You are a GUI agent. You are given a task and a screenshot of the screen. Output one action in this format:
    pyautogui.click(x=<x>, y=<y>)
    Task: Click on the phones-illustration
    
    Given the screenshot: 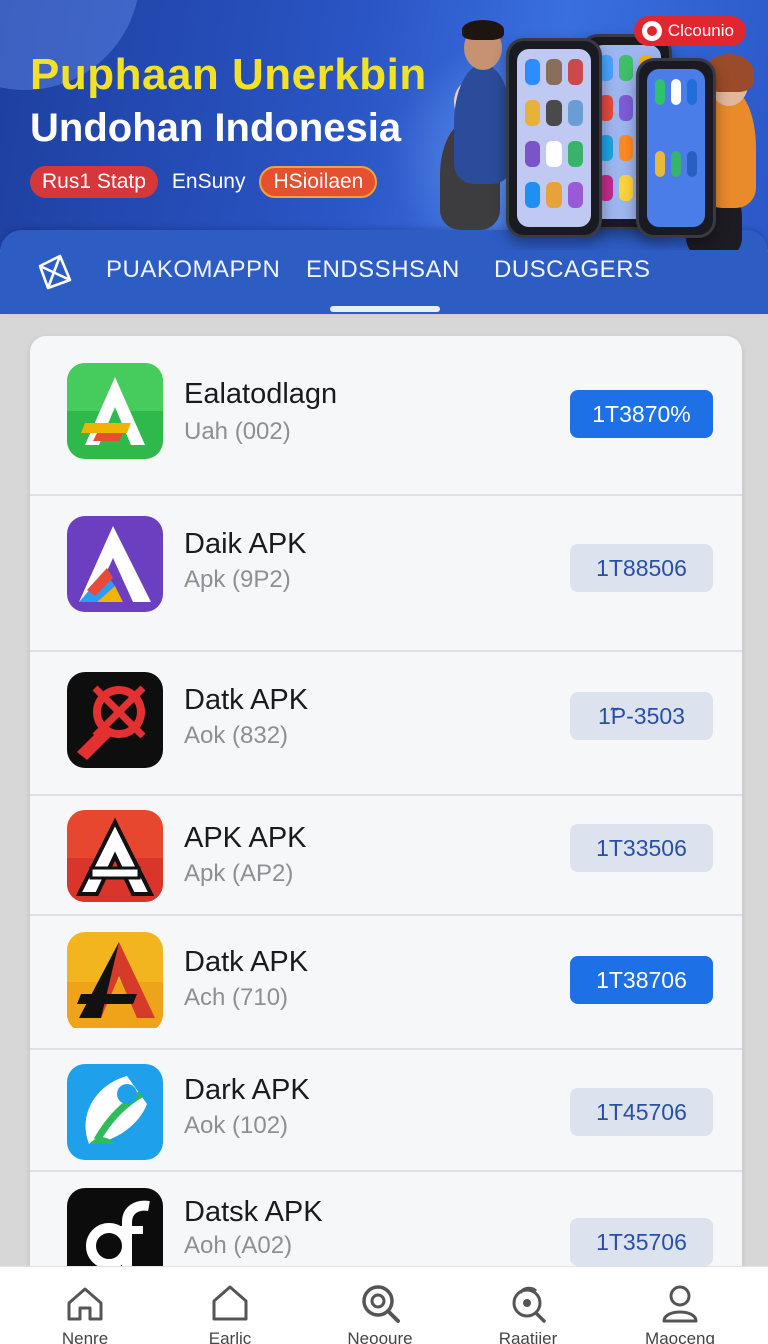 What is the action you would take?
    pyautogui.click(x=600, y=135)
    